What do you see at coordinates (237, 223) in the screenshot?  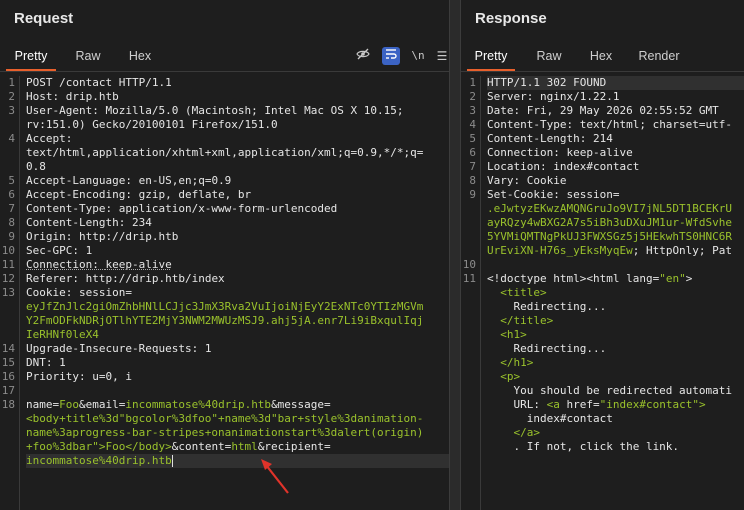 I see `code-line: Content-Length: 234` at bounding box center [237, 223].